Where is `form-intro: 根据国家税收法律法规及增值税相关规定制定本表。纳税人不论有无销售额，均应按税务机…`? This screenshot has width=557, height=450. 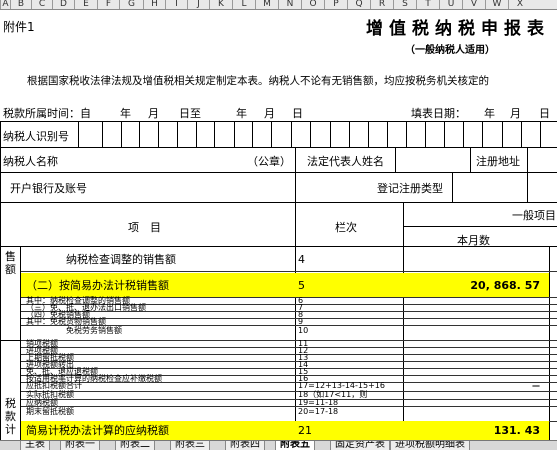 form-intro: 根据国家税收法律法规及增值税相关规定制定本表。纳税人不论有无销售额，均应按税务机… is located at coordinates (258, 81).